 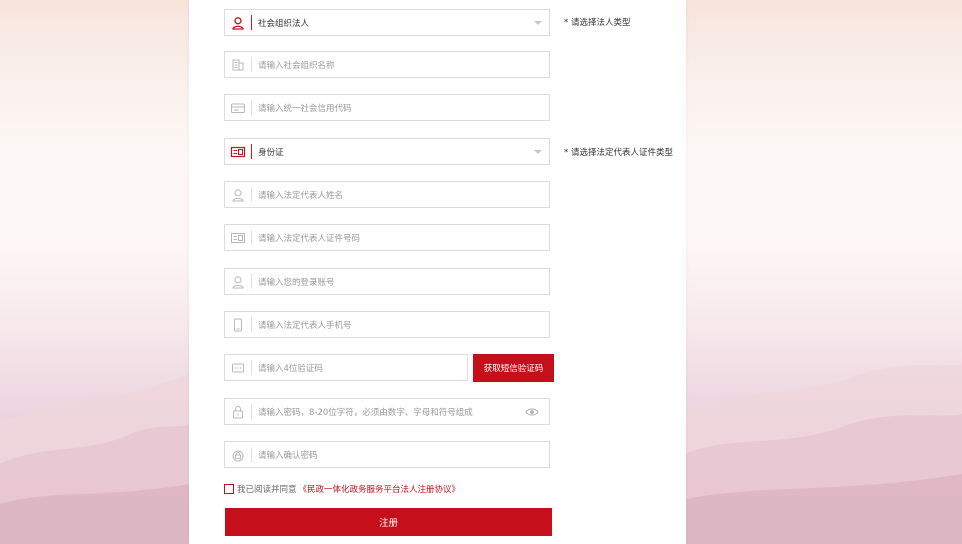 What do you see at coordinates (380, 489) in the screenshot?
I see `agreement-link: 《民政一体化政务服务平台法人注册协议》` at bounding box center [380, 489].